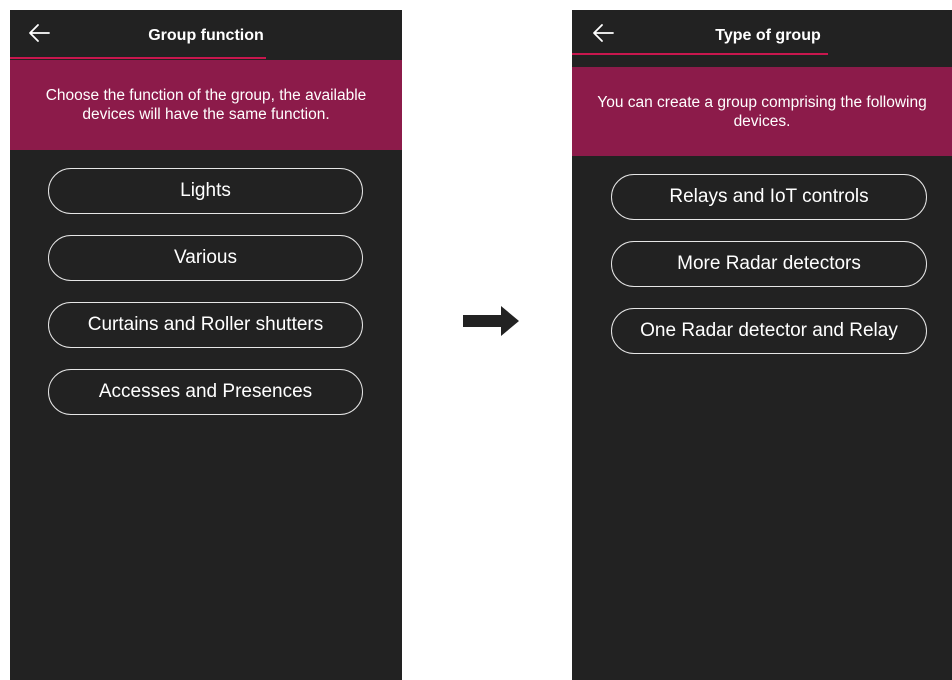 Image resolution: width=952 pixels, height=680 pixels. What do you see at coordinates (769, 197) in the screenshot?
I see `option-relays-iot-button: Relays and IoT controls` at bounding box center [769, 197].